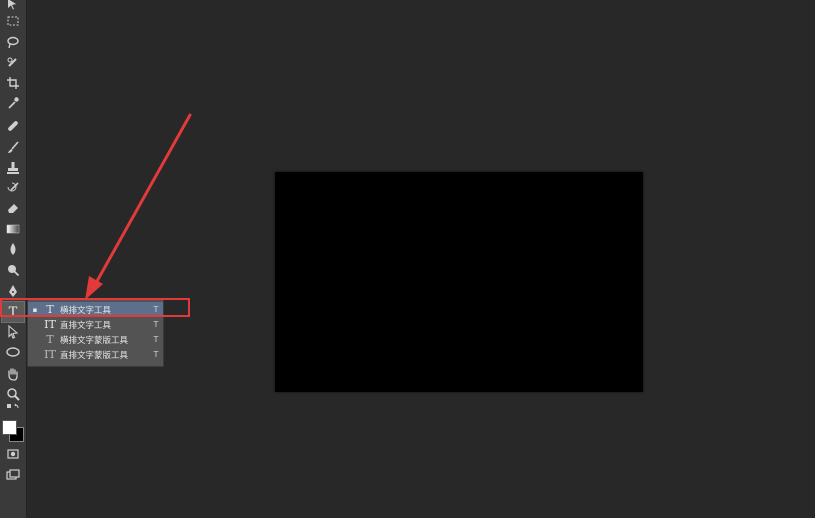 The width and height of the screenshot is (815, 518). Describe the element at coordinates (13, 126) in the screenshot. I see `healing-brush-icon` at that location.